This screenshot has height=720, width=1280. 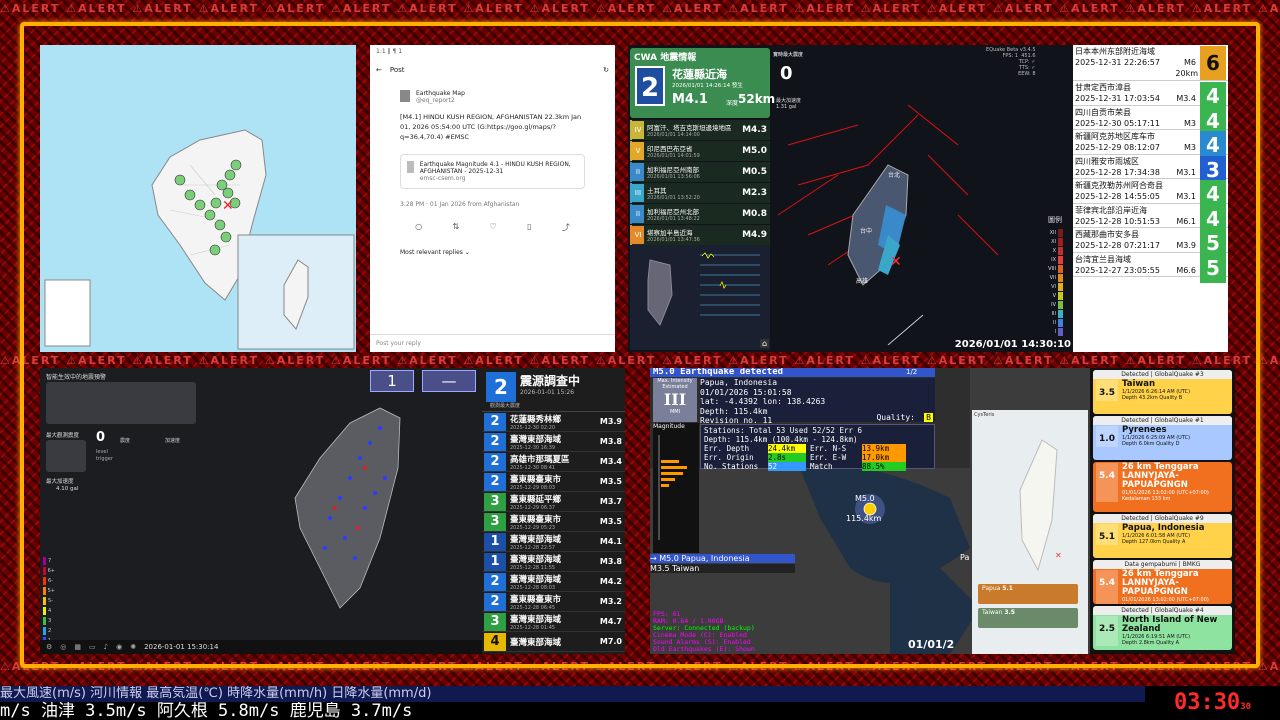 I want to click on err-origin-label: Err. Origin, so click(x=729, y=457).